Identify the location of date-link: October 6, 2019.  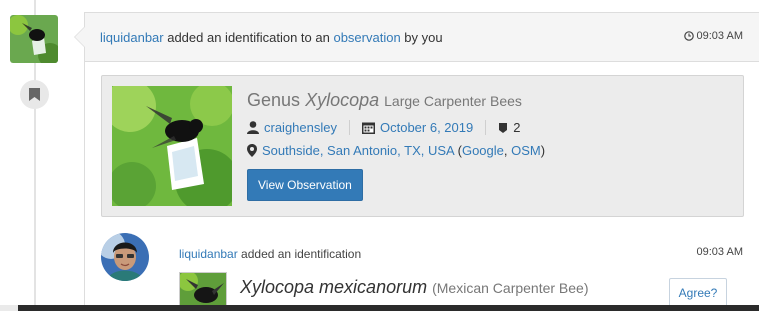
(426, 127).